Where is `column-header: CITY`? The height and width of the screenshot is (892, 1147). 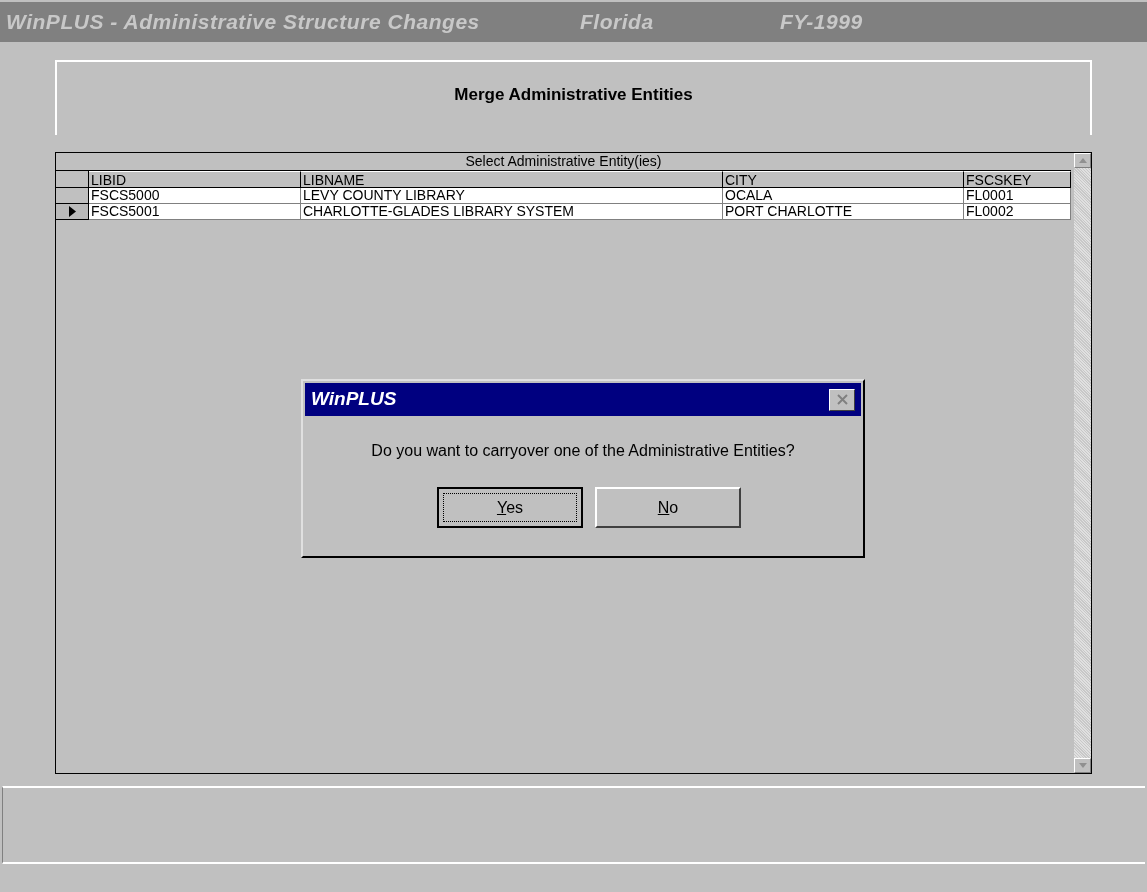
column-header: CITY is located at coordinates (843, 179).